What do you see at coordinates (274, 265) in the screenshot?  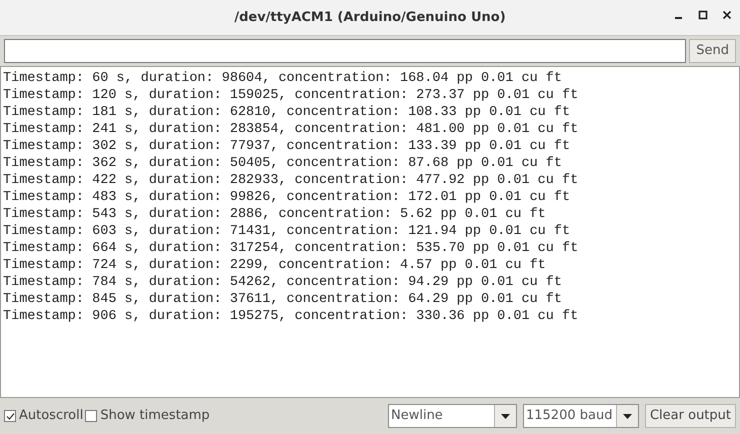 I see `output-line: Timestamp: 724 s, duration: 2299, concentration: 4.57 pp 0.01 cu ft` at bounding box center [274, 265].